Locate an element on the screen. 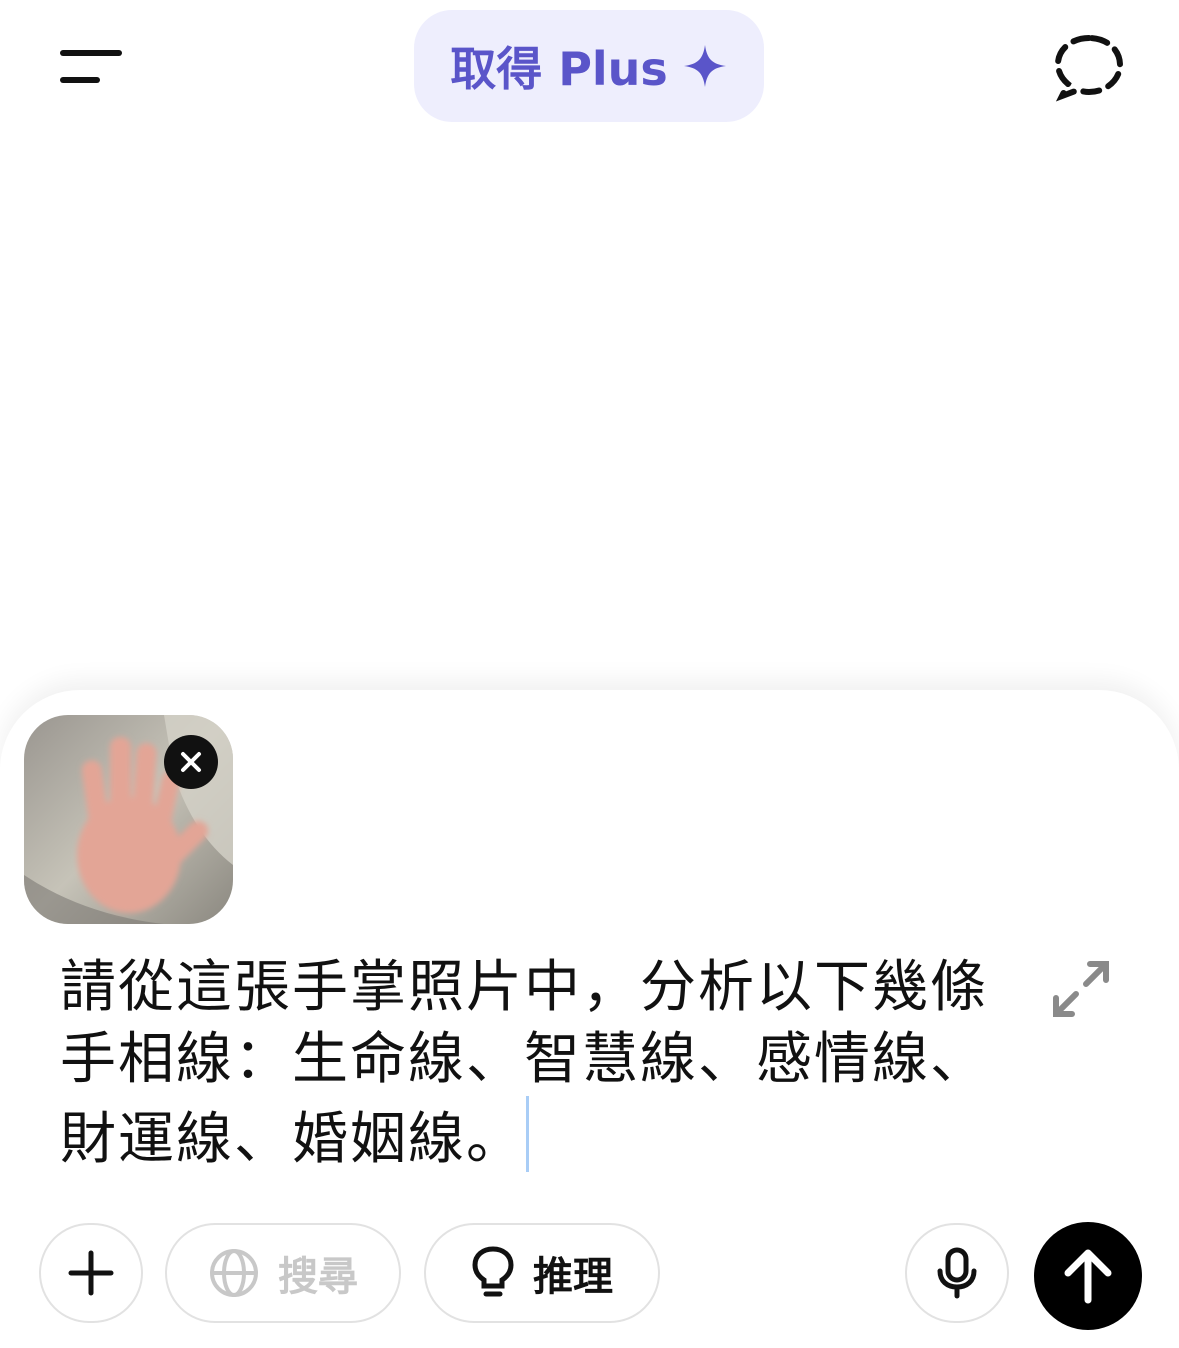 This screenshot has height=1348, width=1179. prompt-line: 手相線：生命線、智慧線、感情線、 is located at coordinates (524, 1059).